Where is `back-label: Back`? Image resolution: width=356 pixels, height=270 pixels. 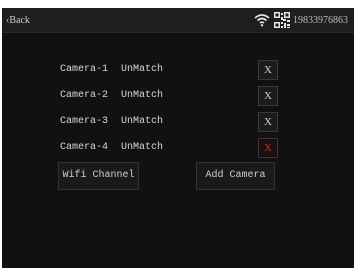 back-label: Back is located at coordinates (19, 20).